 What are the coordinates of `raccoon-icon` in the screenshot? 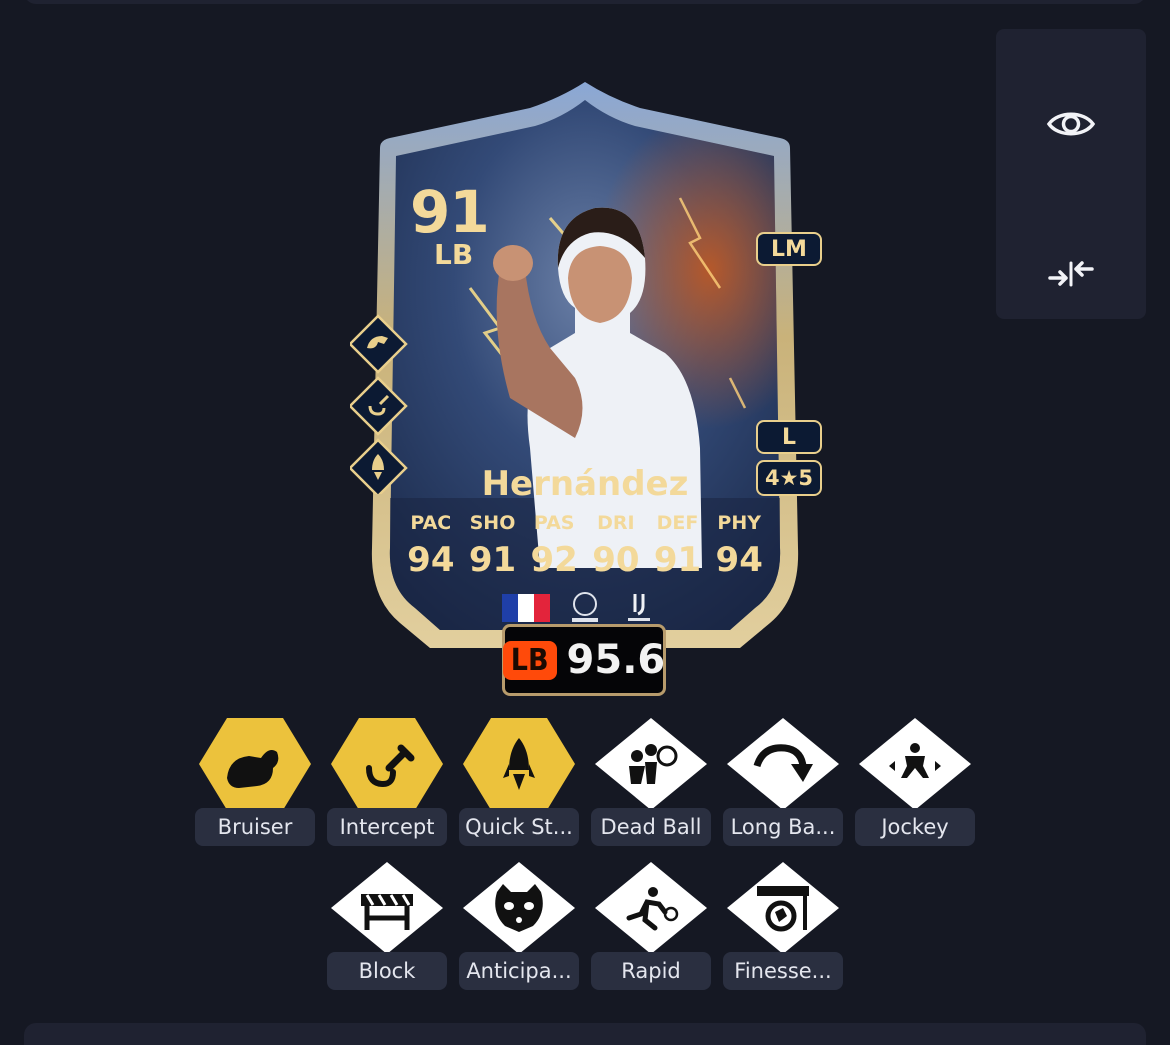 It's located at (519, 908).